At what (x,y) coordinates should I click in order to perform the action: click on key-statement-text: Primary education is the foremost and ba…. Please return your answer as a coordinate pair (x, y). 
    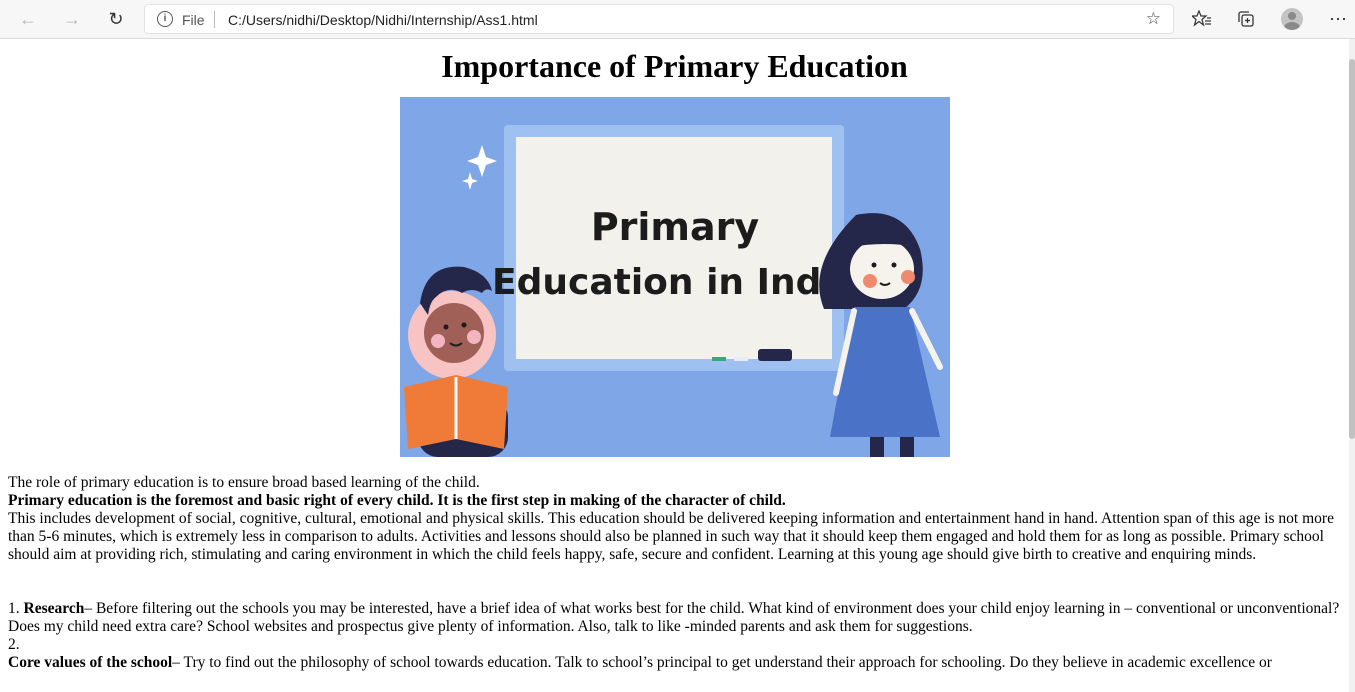
    Looking at the image, I should click on (397, 500).